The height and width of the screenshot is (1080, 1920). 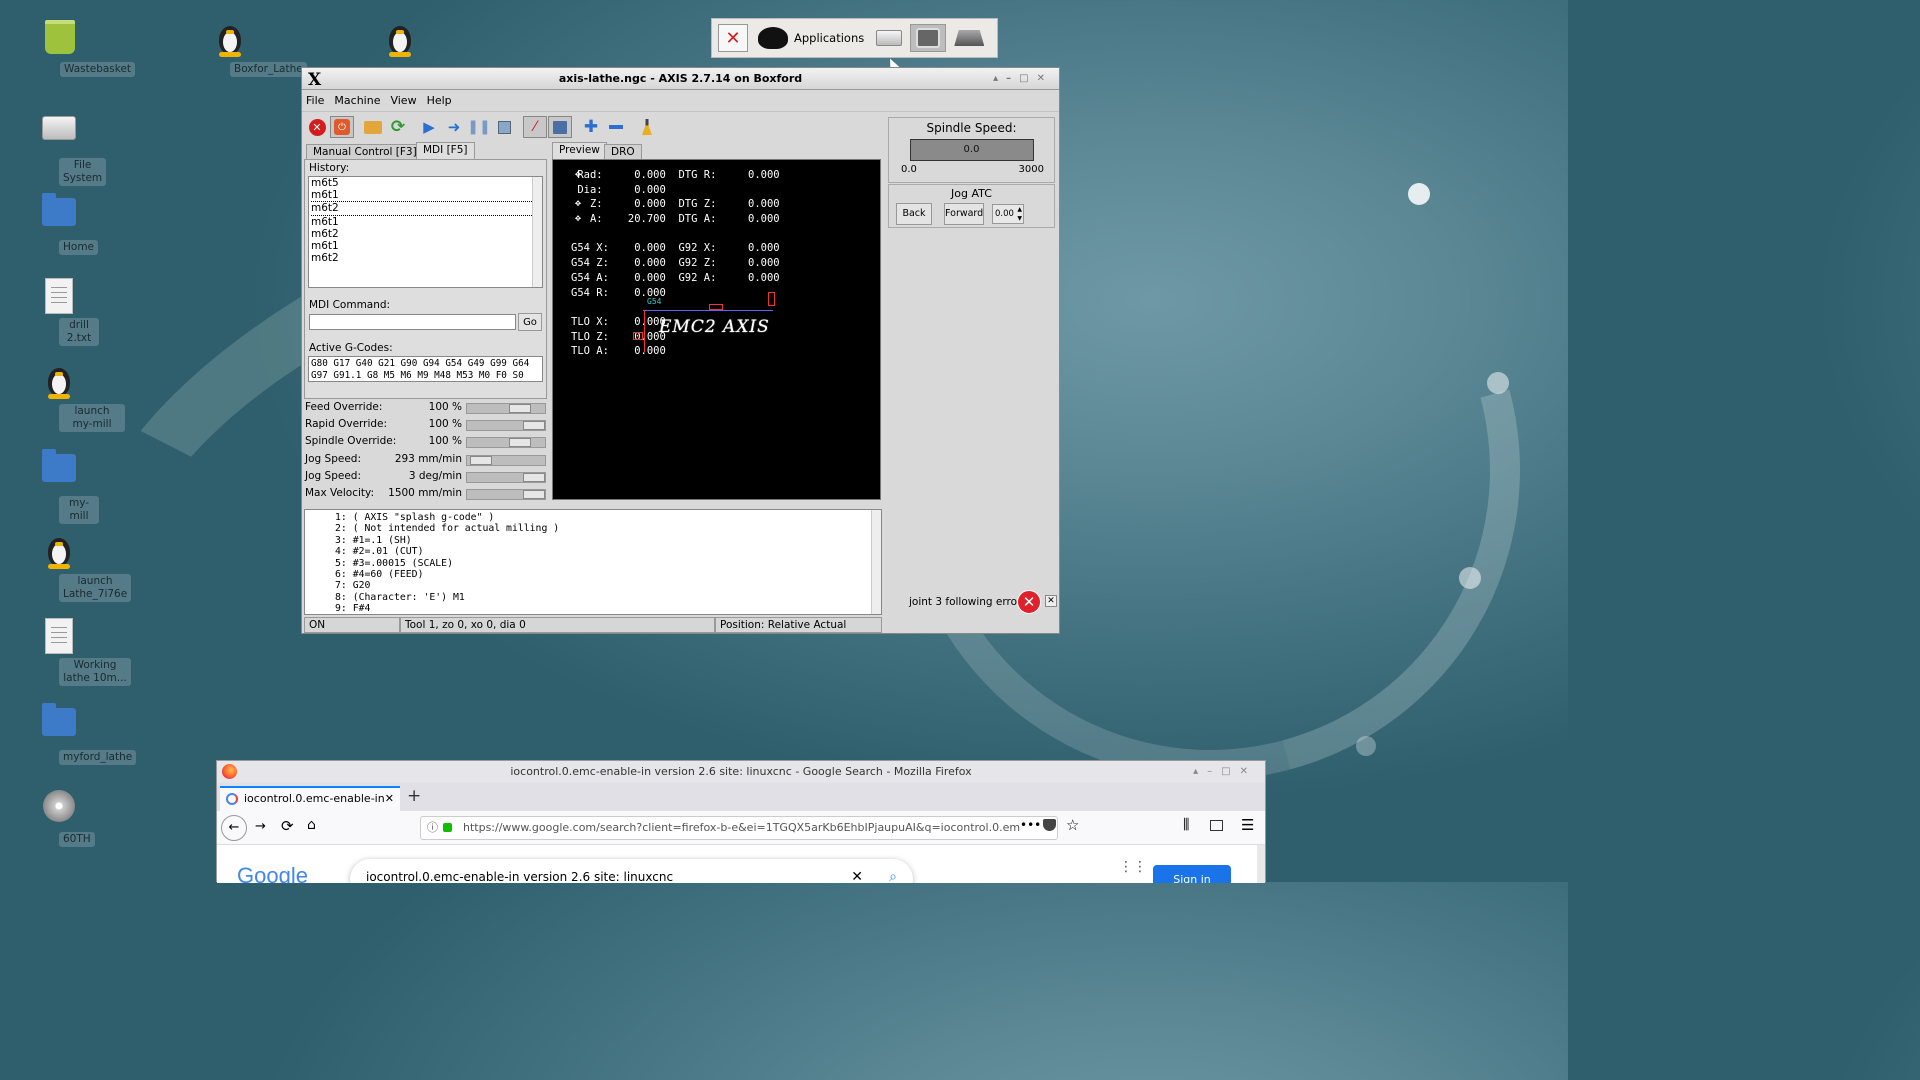 I want to click on zoom-in-button: ✚, so click(x=591, y=127).